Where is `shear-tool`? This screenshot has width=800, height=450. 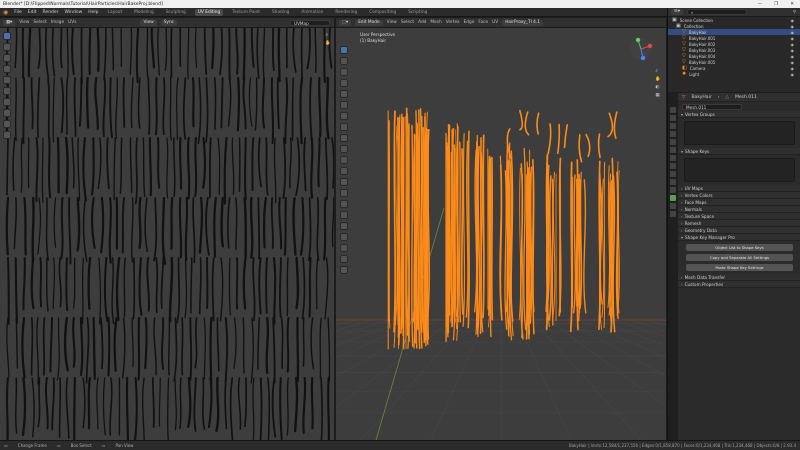
shear-tool is located at coordinates (344, 259).